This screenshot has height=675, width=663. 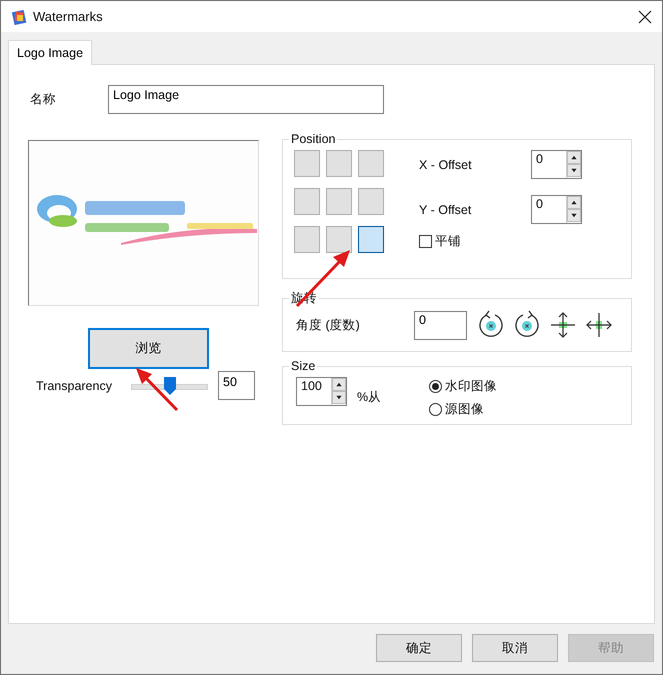 I want to click on dialog-button: 确定, so click(x=419, y=648).